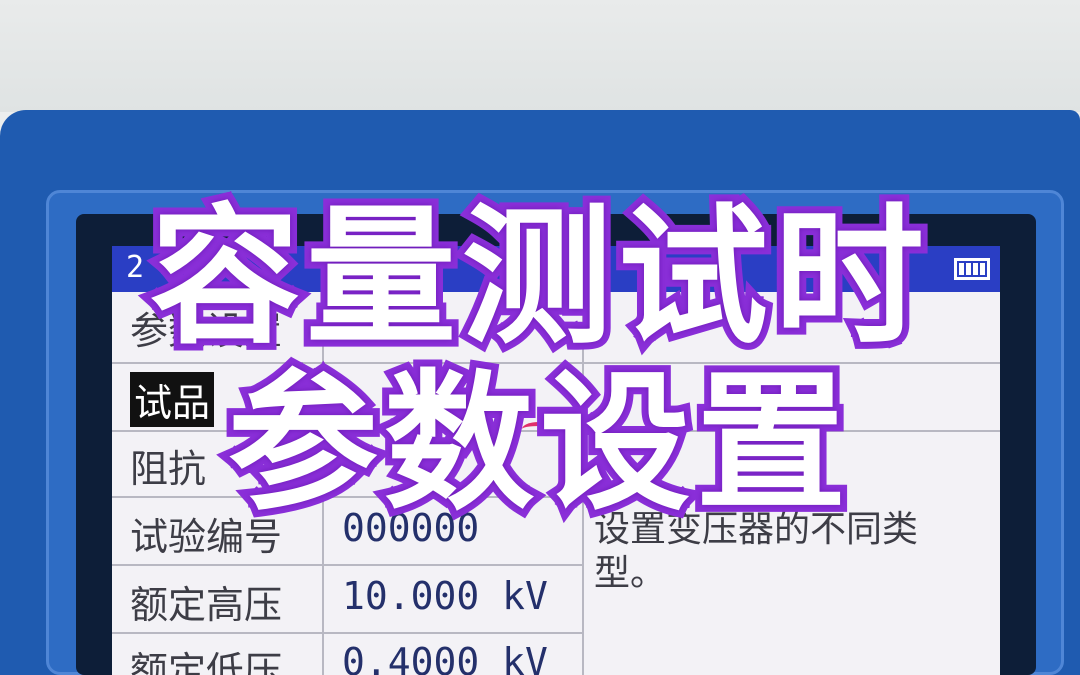 The height and width of the screenshot is (675, 1080). I want to click on row-label-rated-low-voltage: 额定低压, so click(206, 657).